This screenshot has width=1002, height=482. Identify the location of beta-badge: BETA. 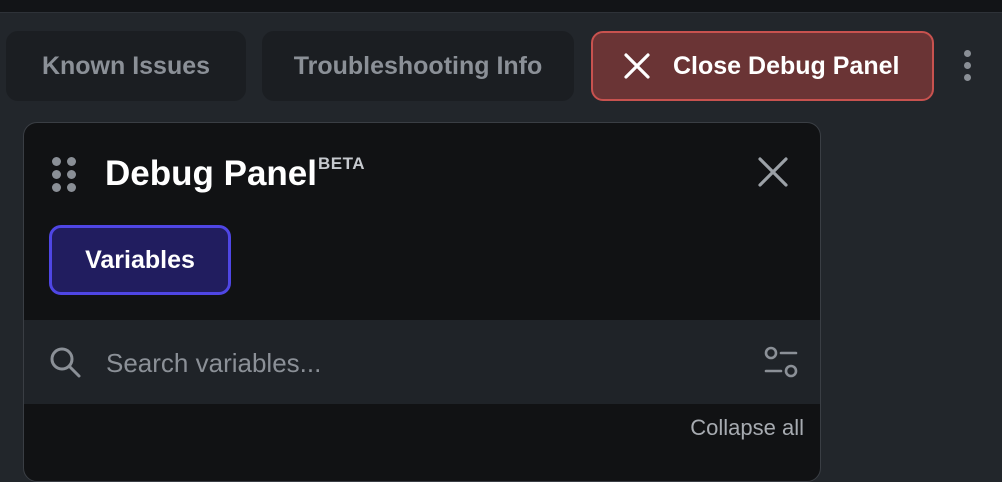
(342, 163).